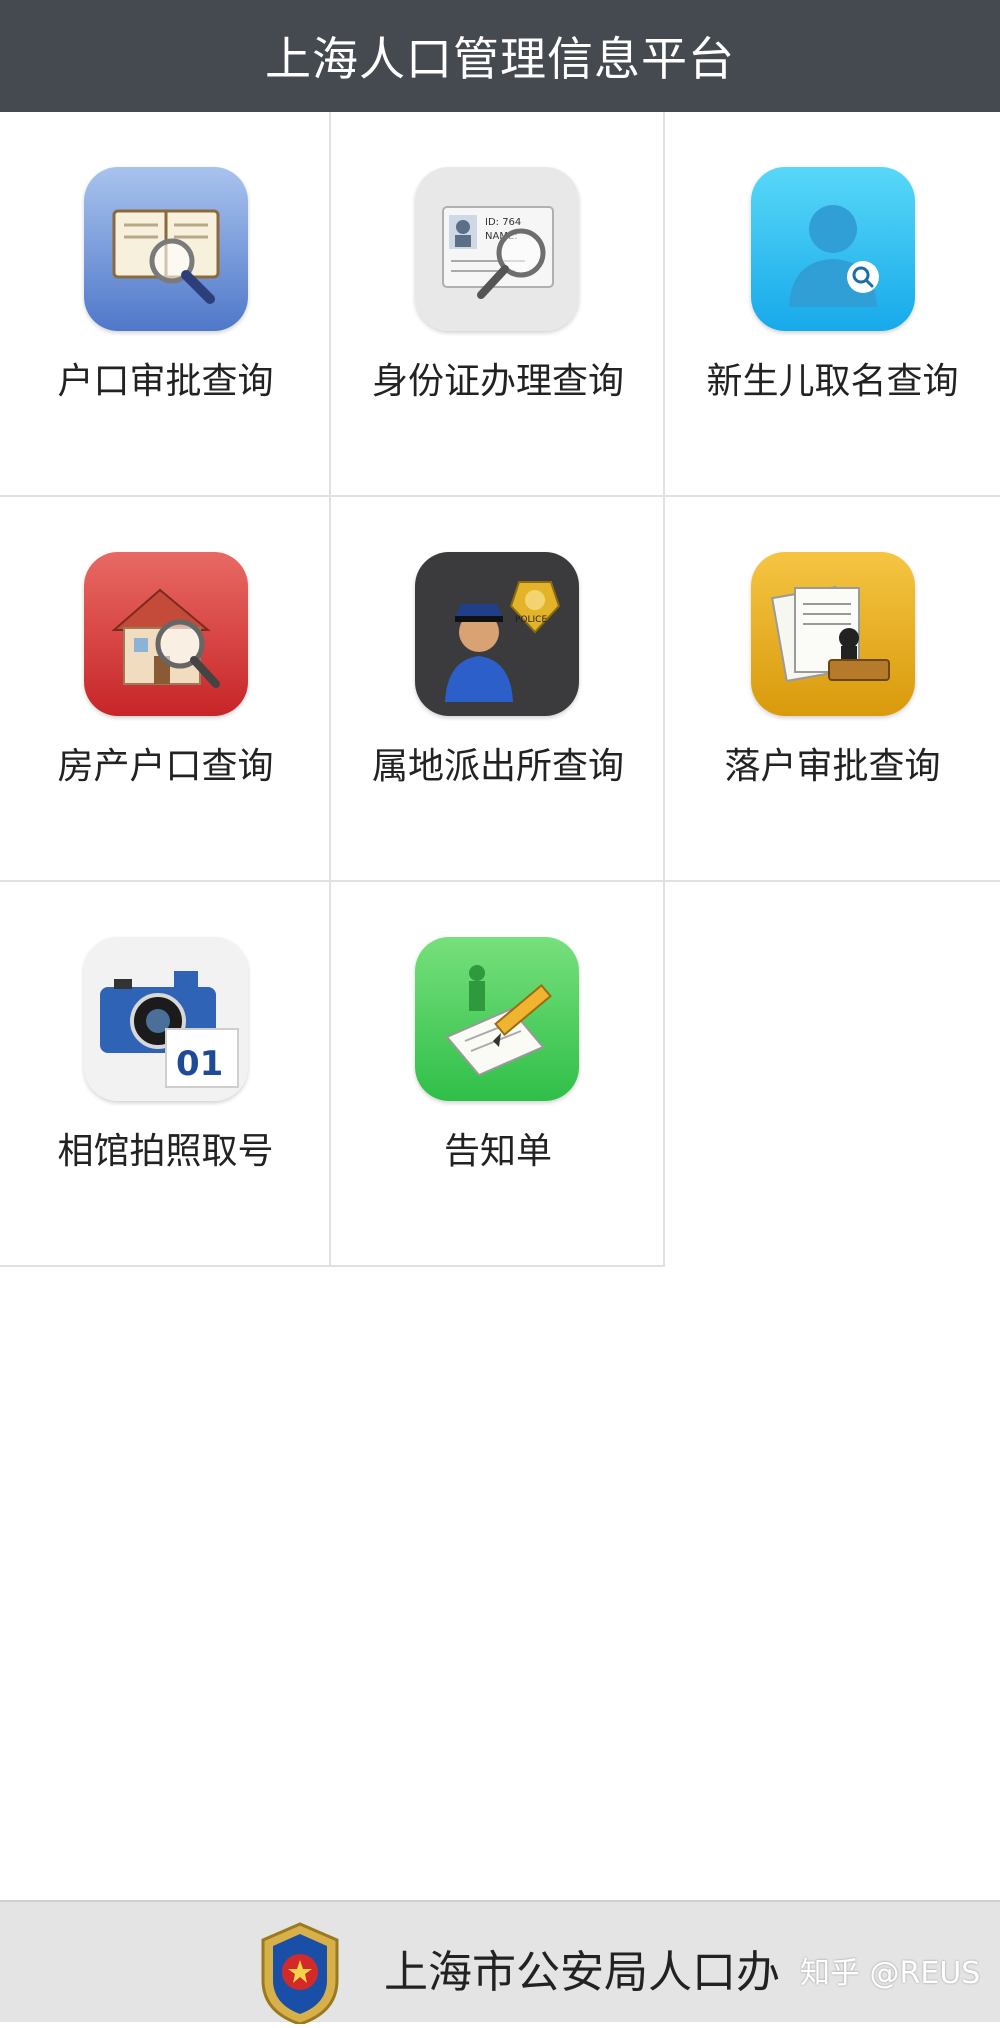 This screenshot has height=2028, width=1000. I want to click on tile-label: 新生儿取名查询, so click(832, 381).